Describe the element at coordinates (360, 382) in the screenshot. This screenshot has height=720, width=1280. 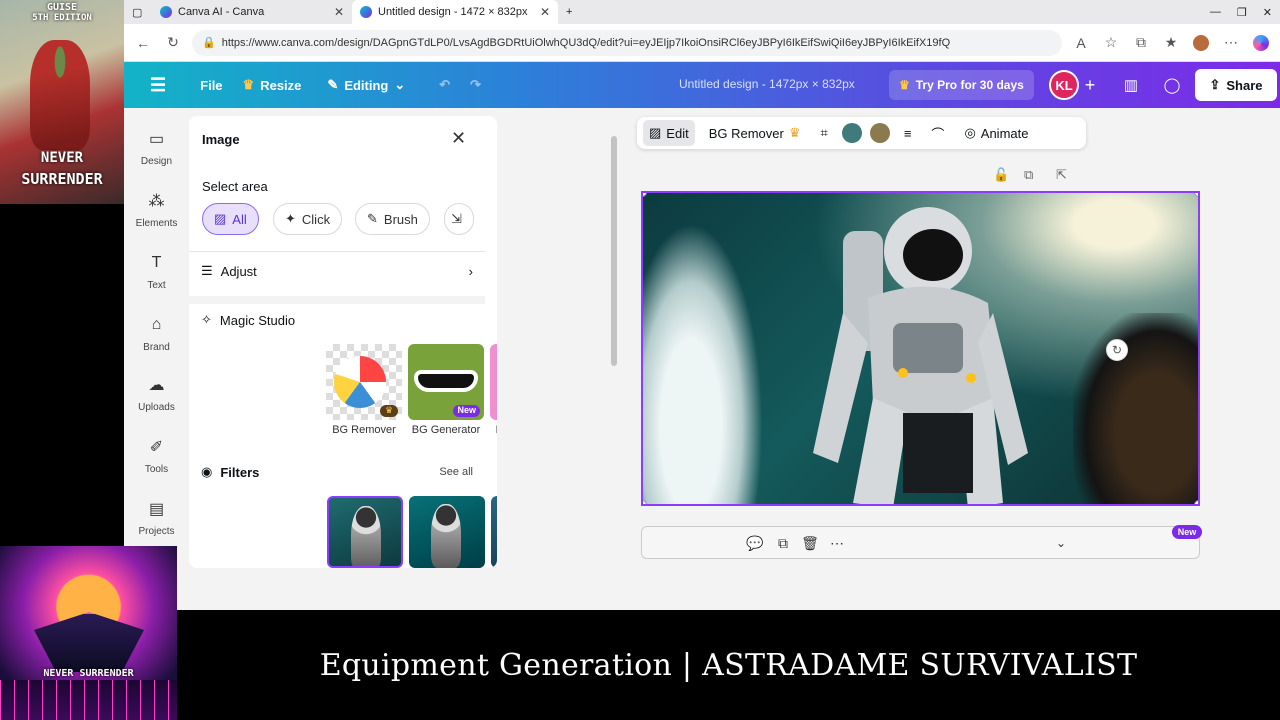
I see `beach-ball-icon` at that location.